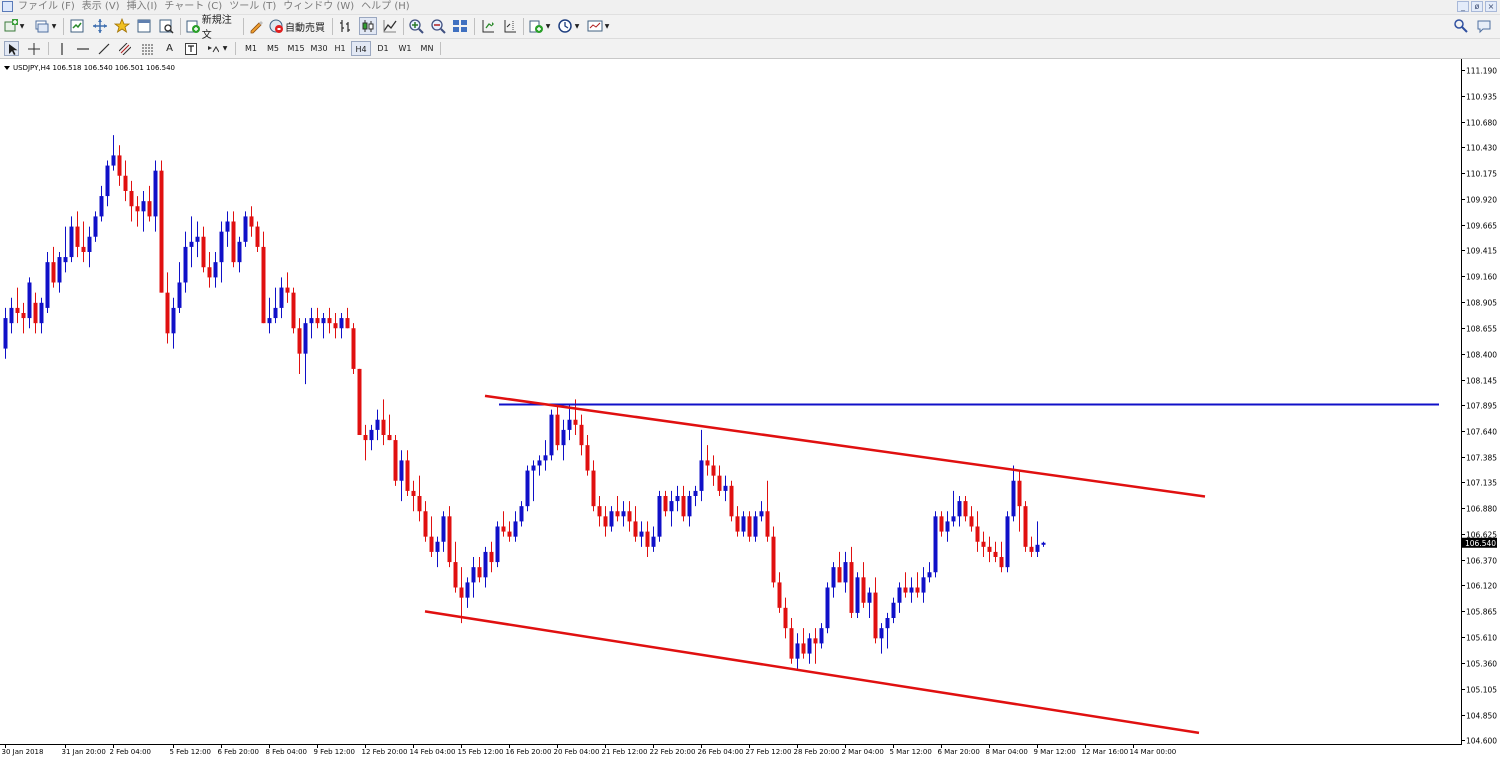 This screenshot has width=1500, height=760. Describe the element at coordinates (122, 26) in the screenshot. I see `favorites-star-icon` at that location.